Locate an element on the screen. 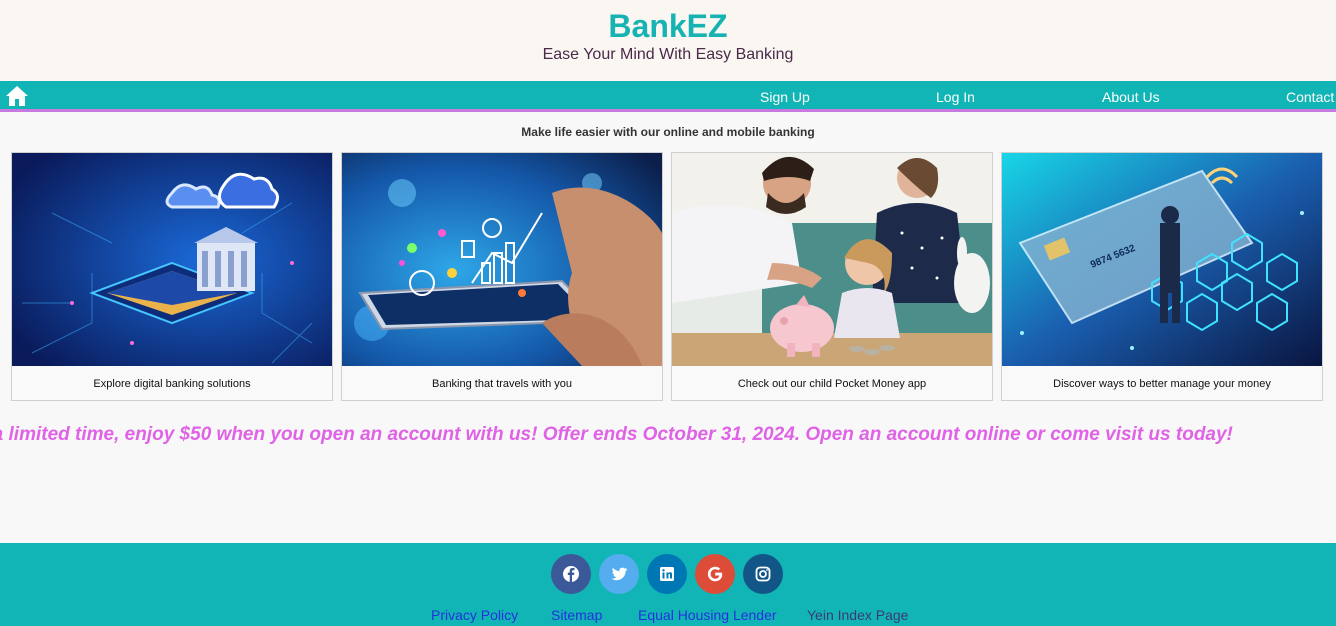  home-icon is located at coordinates (17, 96).